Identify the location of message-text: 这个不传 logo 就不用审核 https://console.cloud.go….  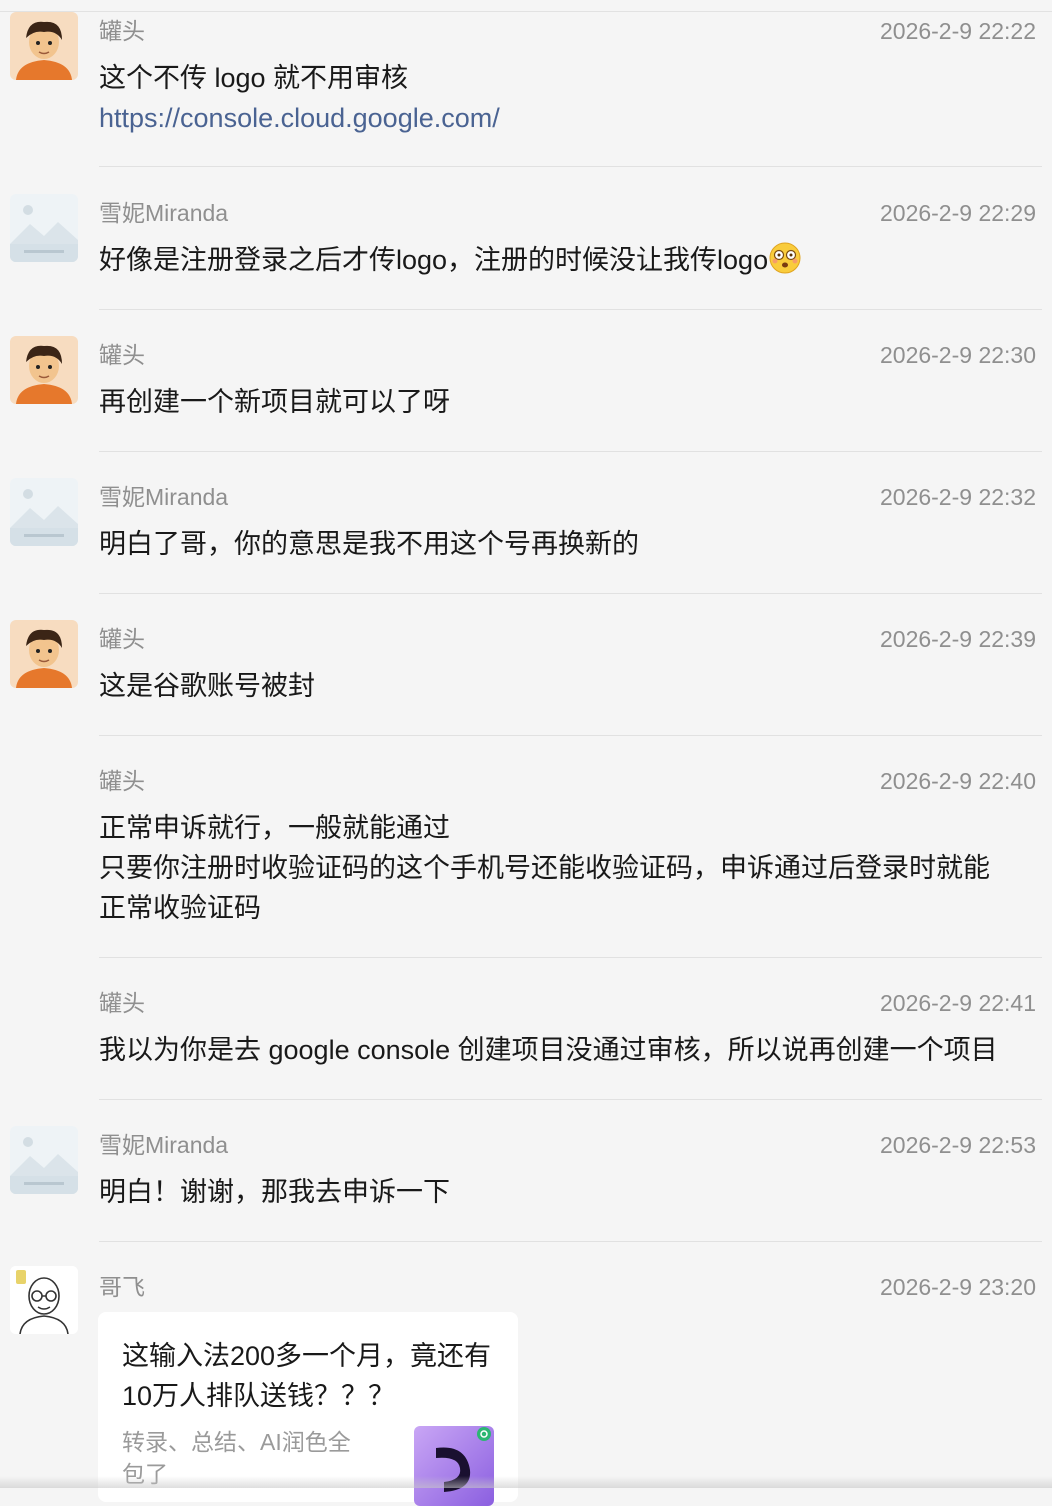
(566, 98).